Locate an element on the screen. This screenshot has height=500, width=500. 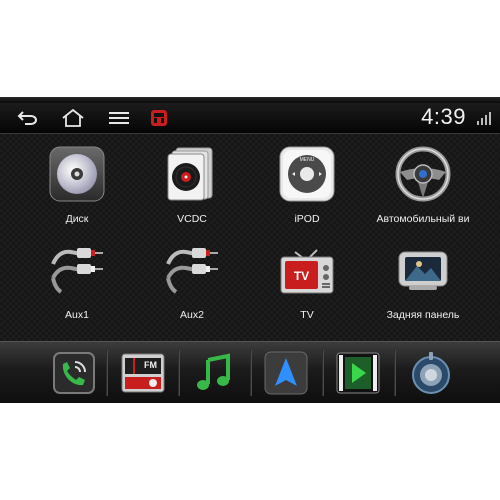
app-rear-panel: Задняя панель is located at coordinates (423, 287).